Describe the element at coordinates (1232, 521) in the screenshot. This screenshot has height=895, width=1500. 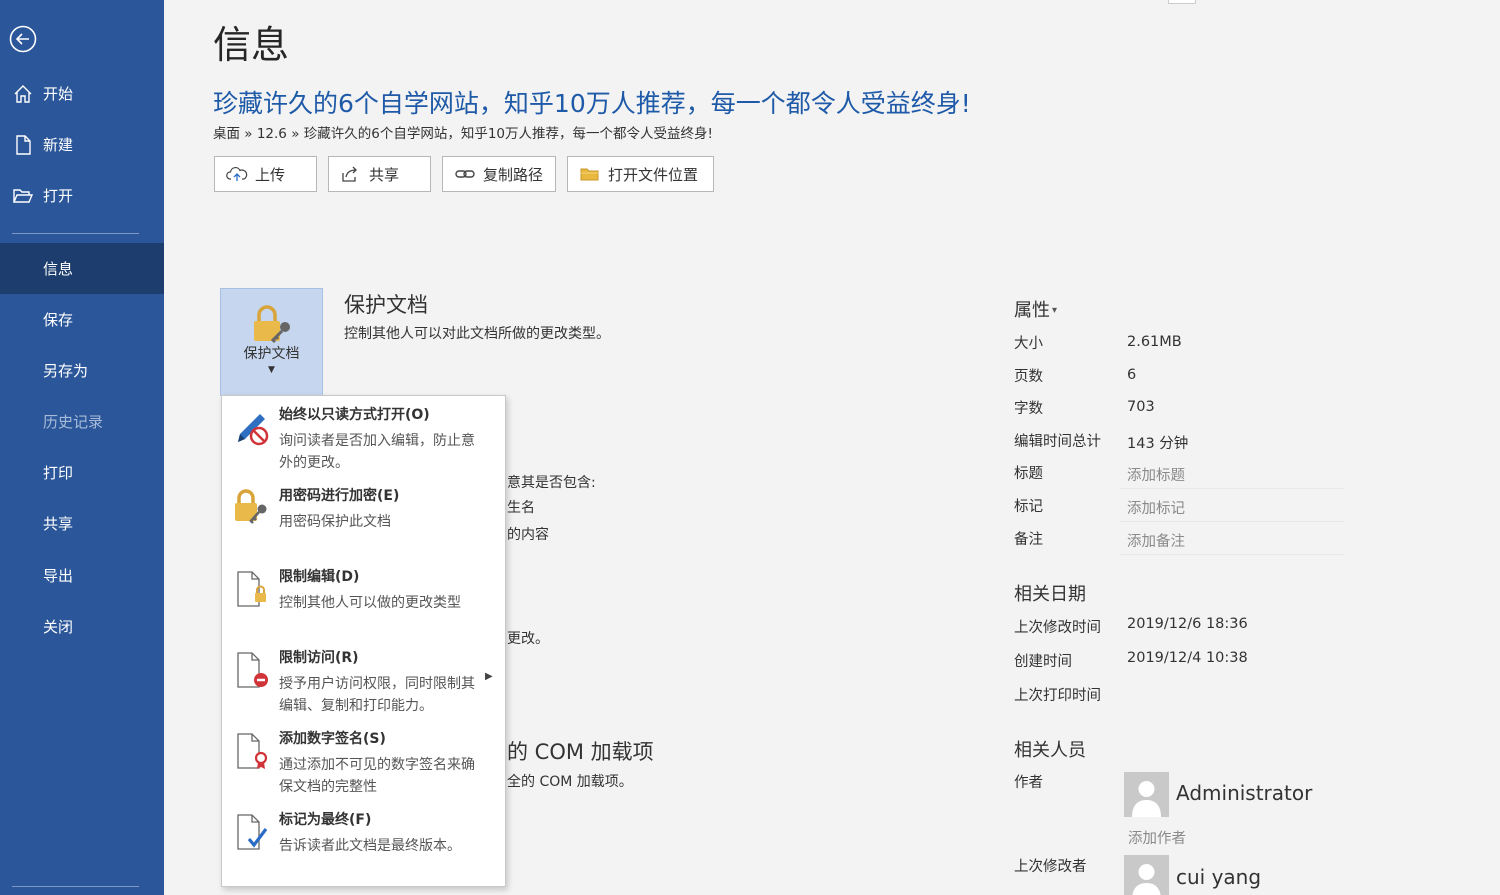
I see `tags-field-underline` at that location.